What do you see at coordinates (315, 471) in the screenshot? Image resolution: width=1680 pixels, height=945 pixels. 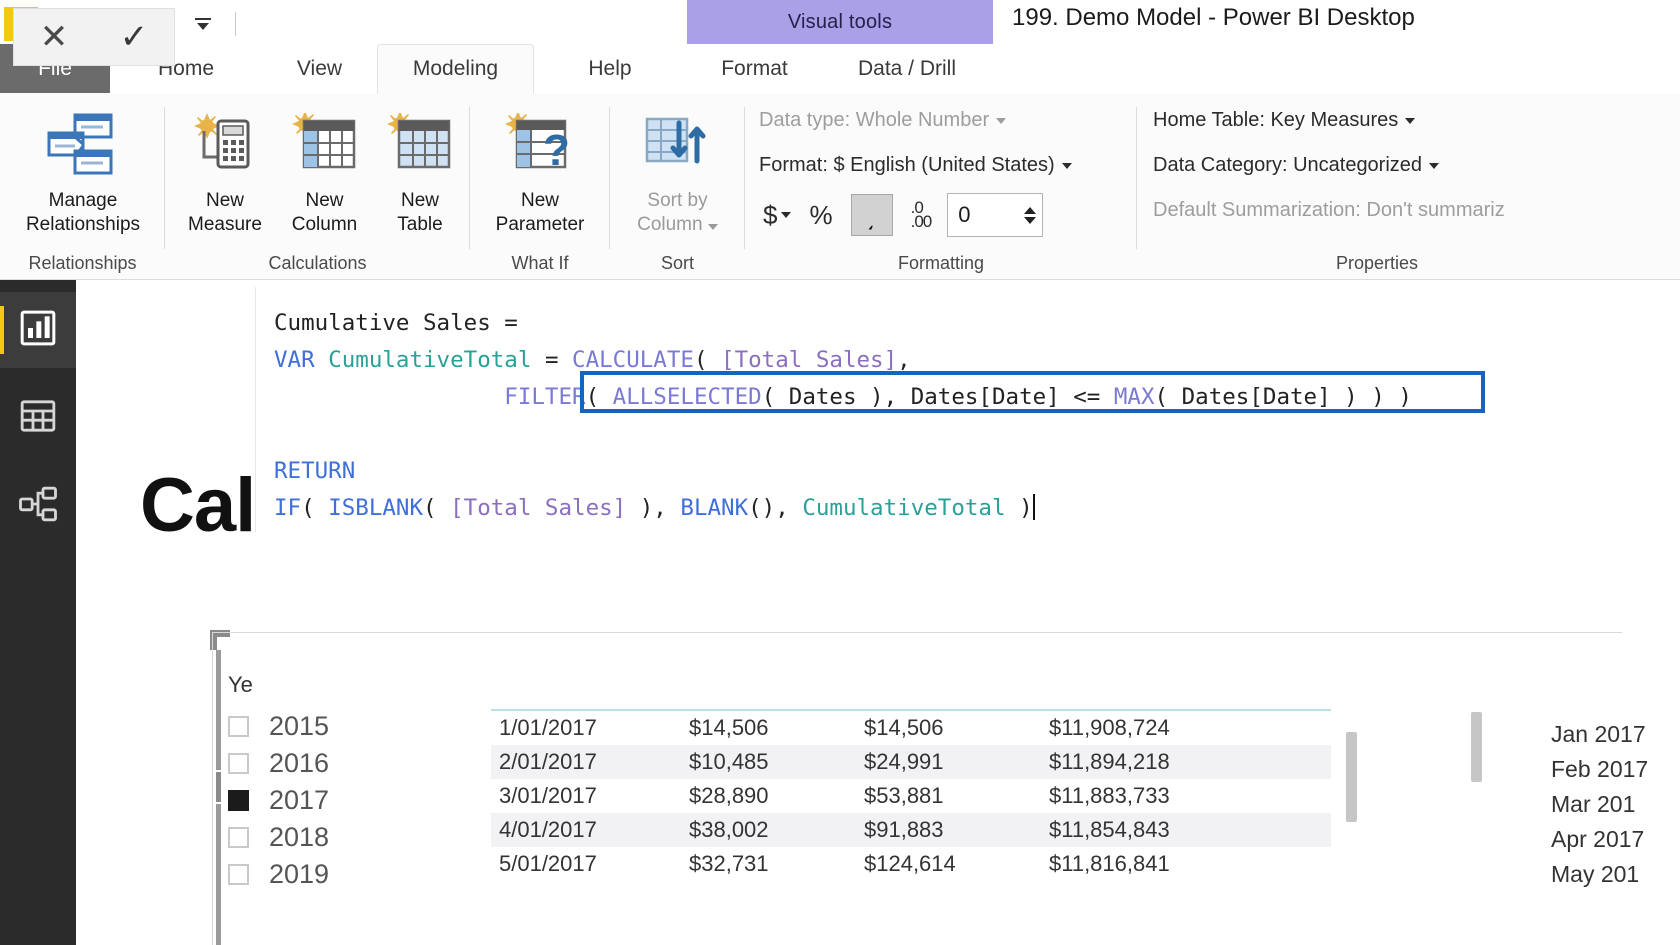 I see `dax-line-4: RETURN` at bounding box center [315, 471].